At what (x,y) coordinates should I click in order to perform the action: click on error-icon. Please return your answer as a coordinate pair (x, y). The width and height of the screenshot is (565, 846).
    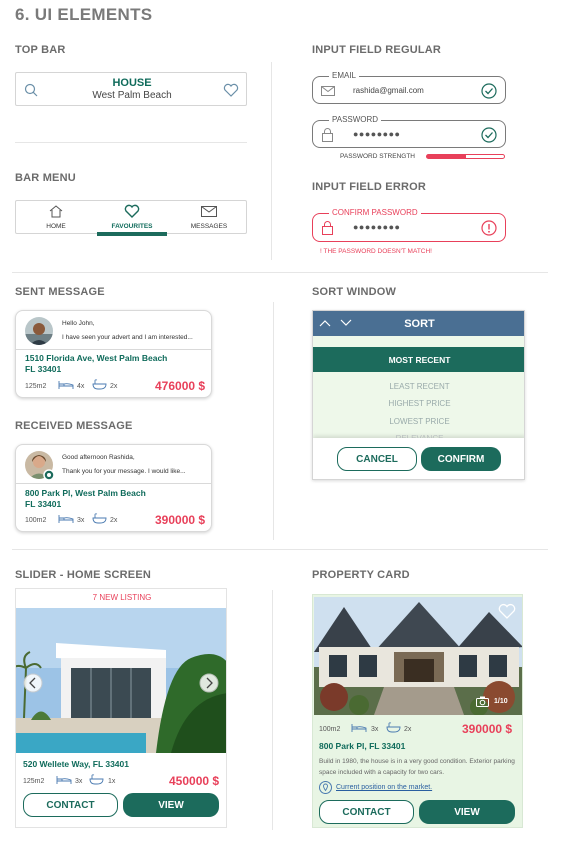
    Looking at the image, I should click on (489, 228).